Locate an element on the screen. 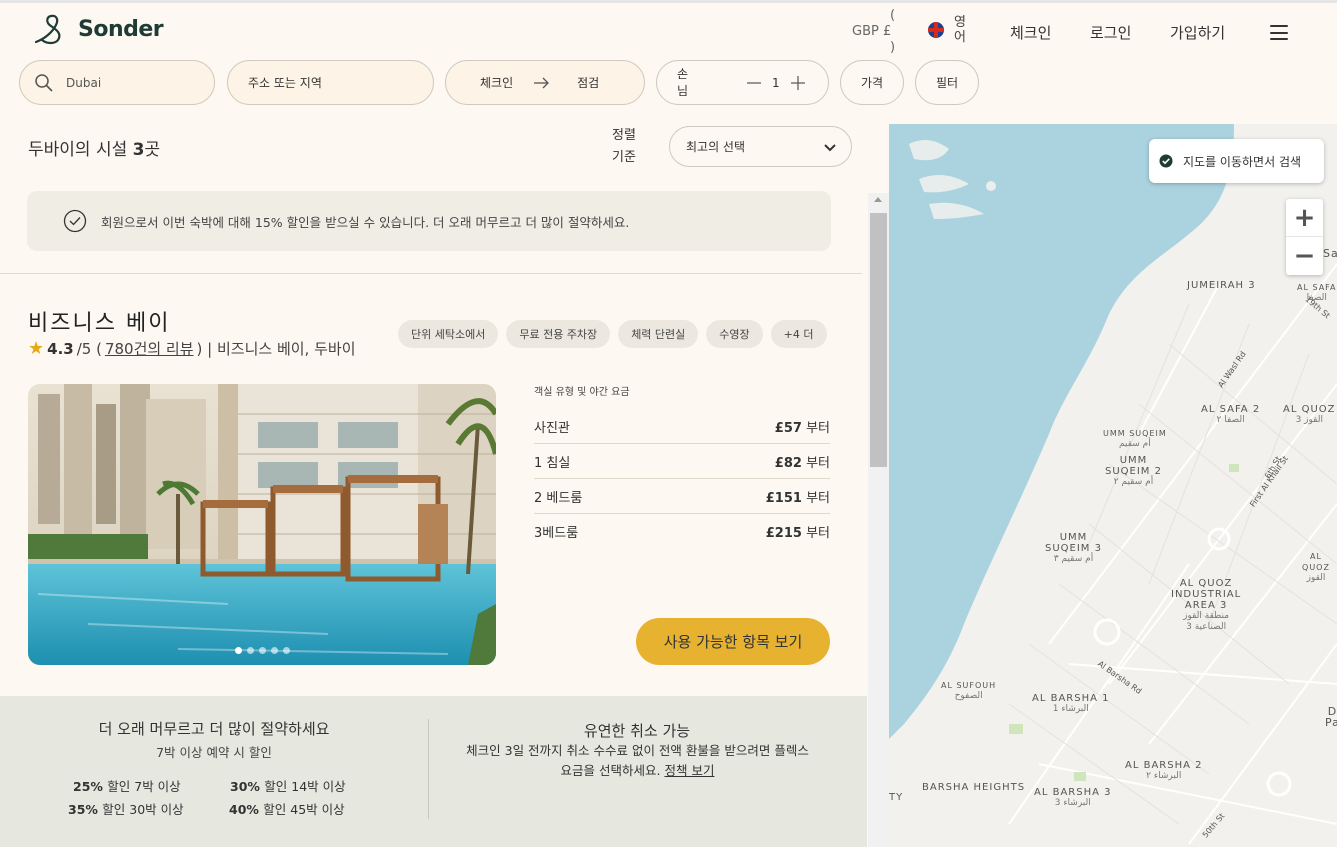 The height and width of the screenshot is (847, 1337). price-button: 가격 is located at coordinates (872, 82).